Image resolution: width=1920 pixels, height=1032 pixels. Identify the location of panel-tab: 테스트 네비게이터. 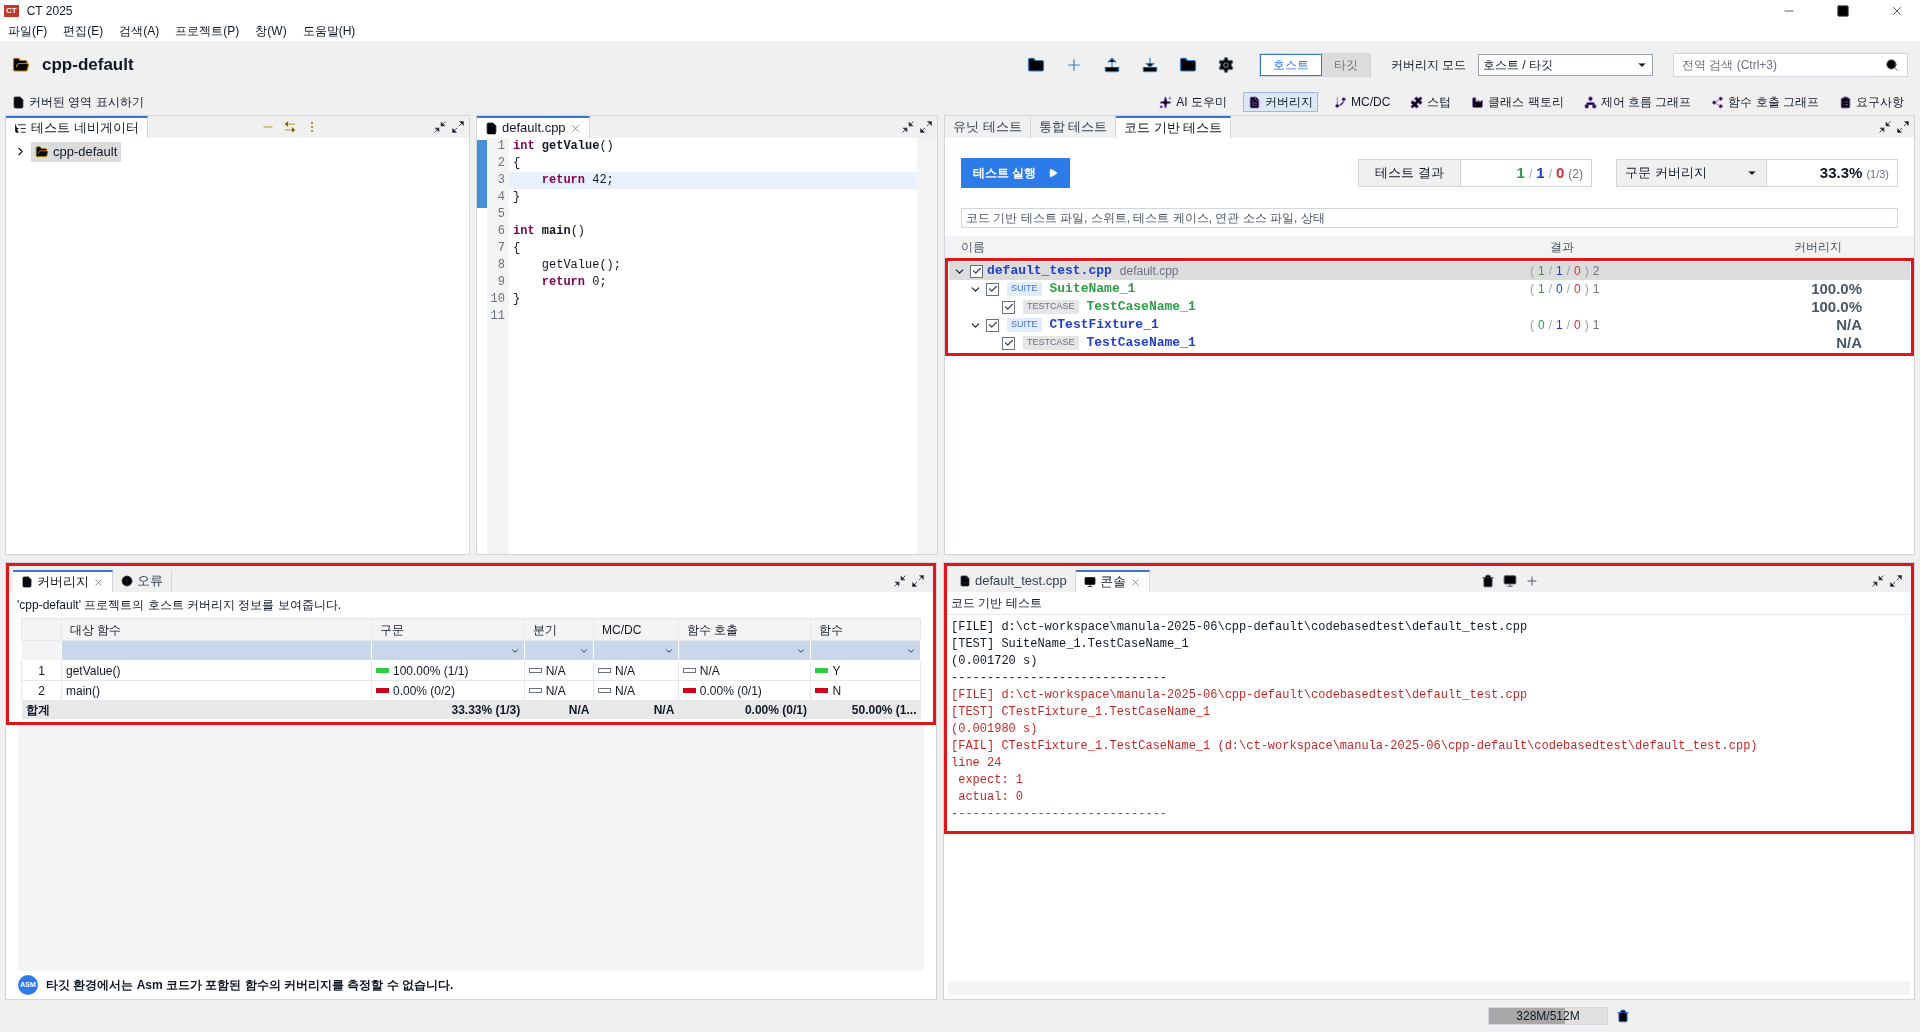
(77, 127).